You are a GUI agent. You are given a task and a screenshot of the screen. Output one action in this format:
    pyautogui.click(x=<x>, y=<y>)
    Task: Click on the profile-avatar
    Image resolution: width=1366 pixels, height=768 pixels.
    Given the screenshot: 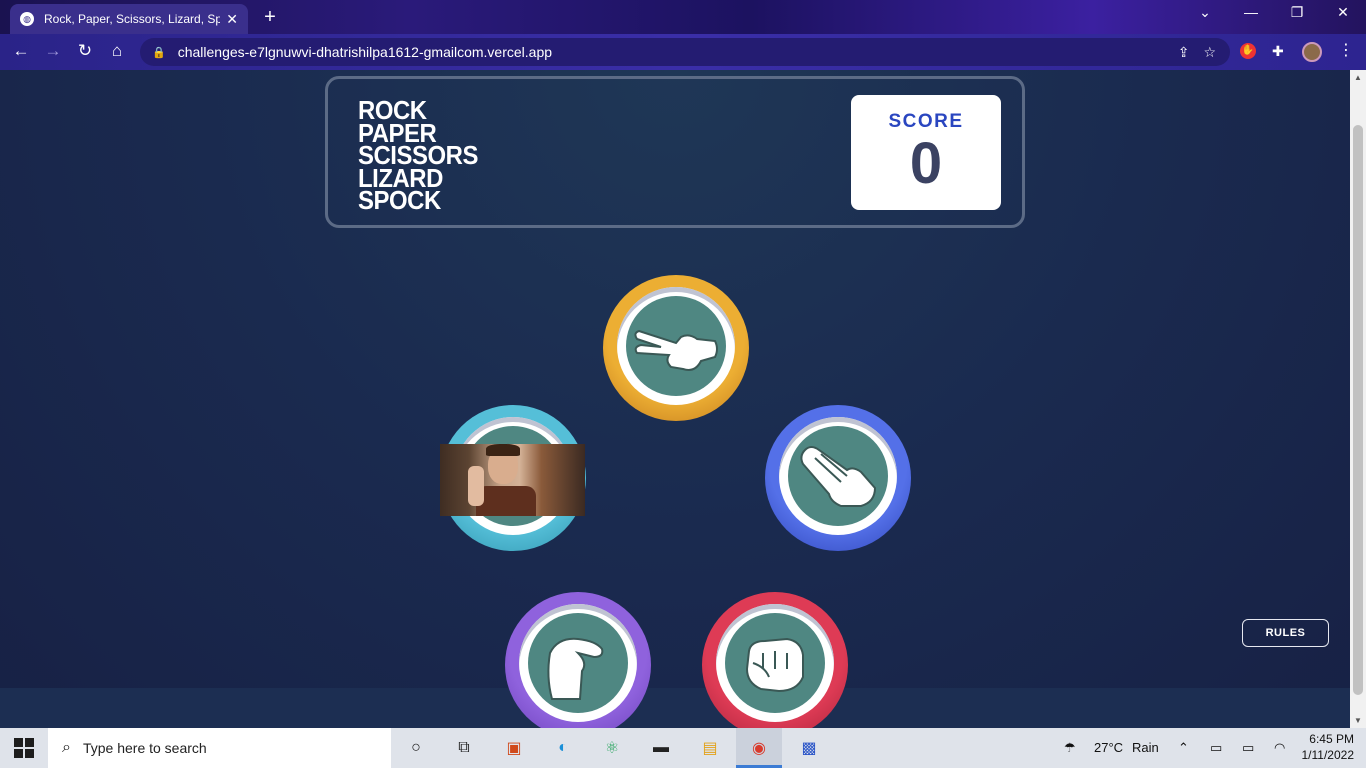 What is the action you would take?
    pyautogui.click(x=1312, y=52)
    